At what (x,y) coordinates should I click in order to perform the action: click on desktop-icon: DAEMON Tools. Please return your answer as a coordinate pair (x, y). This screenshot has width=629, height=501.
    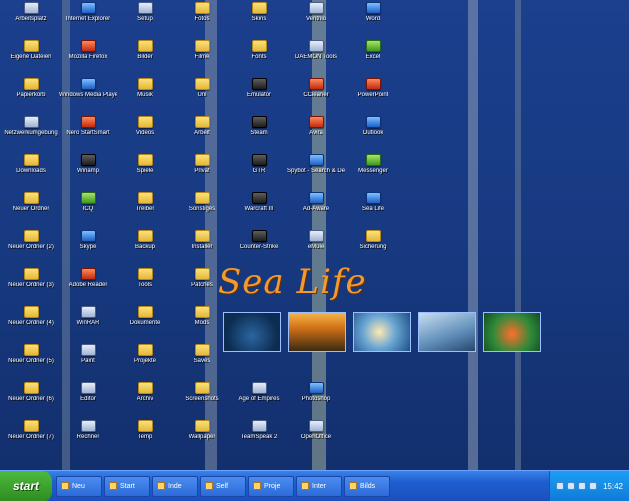
    Looking at the image, I should click on (316, 58).